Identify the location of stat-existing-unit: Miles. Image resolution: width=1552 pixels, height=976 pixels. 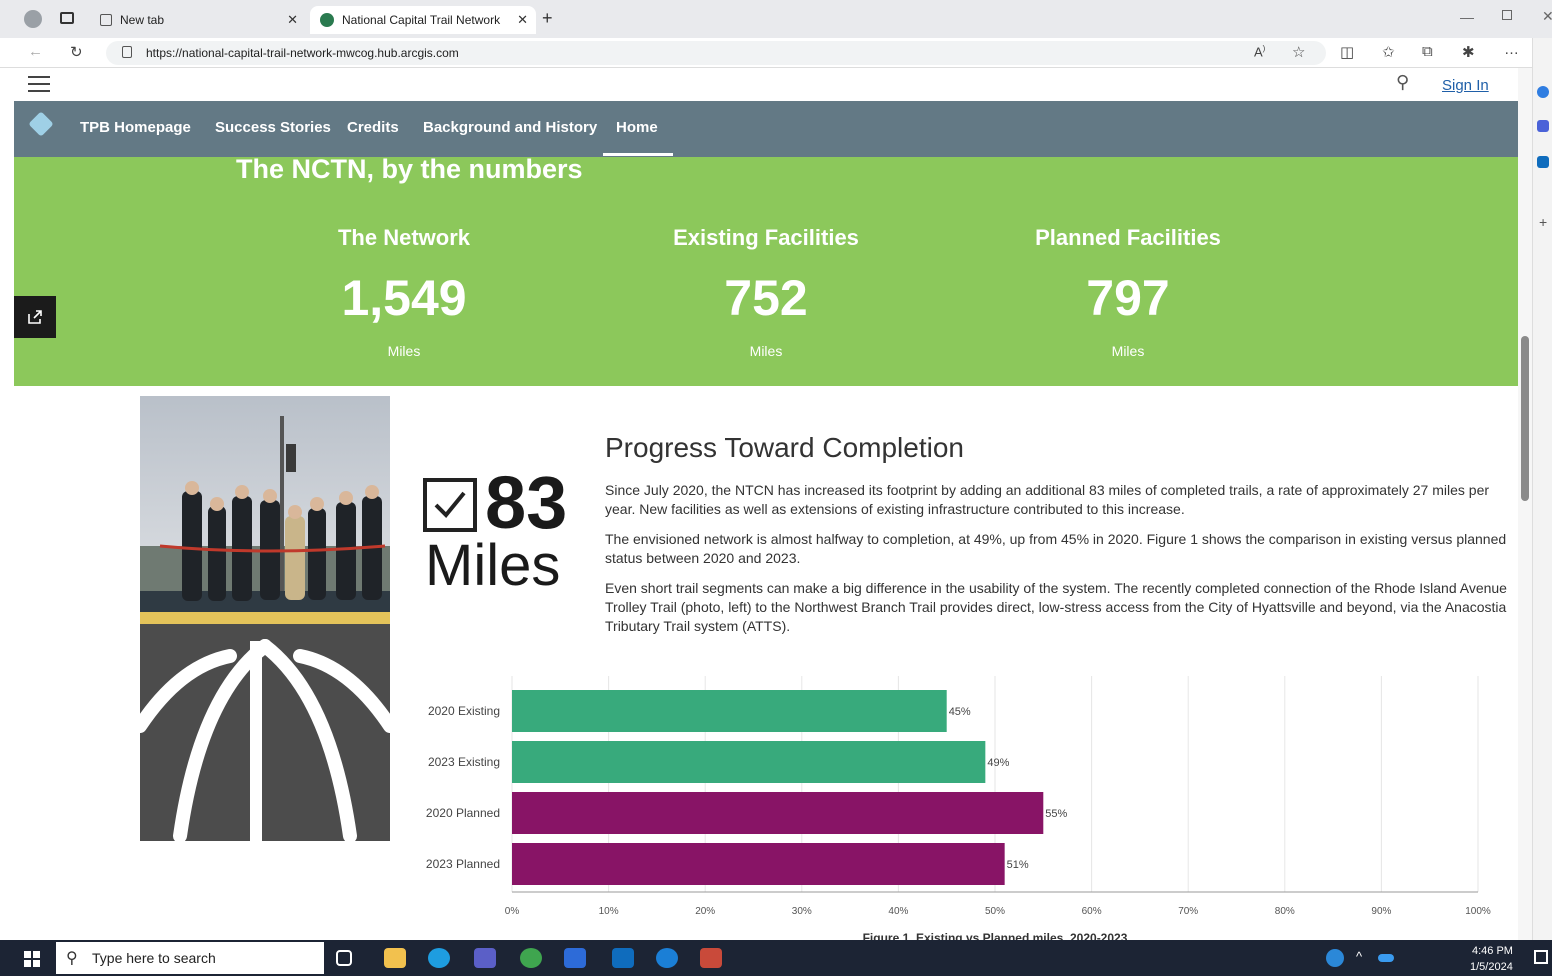
(766, 351).